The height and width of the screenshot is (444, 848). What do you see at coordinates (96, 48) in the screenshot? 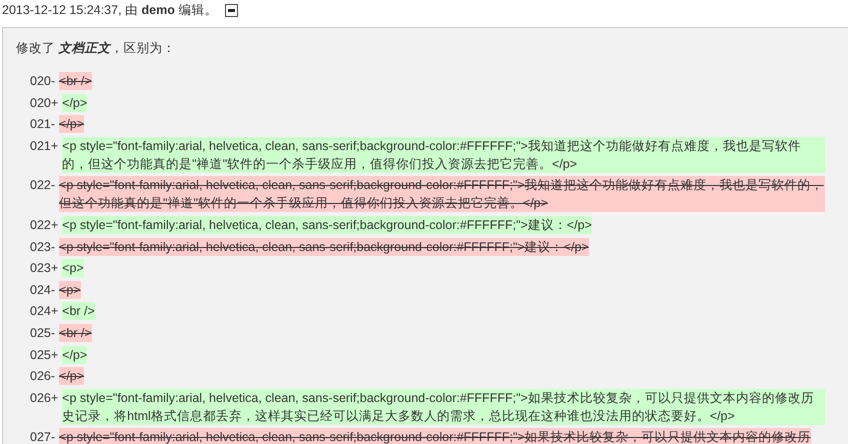
I see `change-summary: 修改了 文档正文，区别为：` at bounding box center [96, 48].